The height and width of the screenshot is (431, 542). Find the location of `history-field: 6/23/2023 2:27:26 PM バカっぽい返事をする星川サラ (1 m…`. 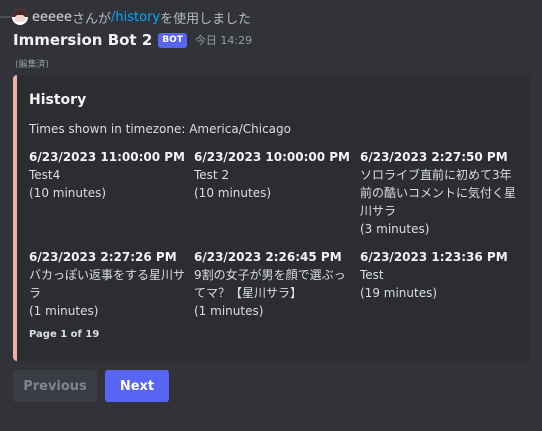

history-field: 6/23/2023 2:27:26 PM バカっぽい返事をする星川サラ (1 m… is located at coordinates (109, 284).